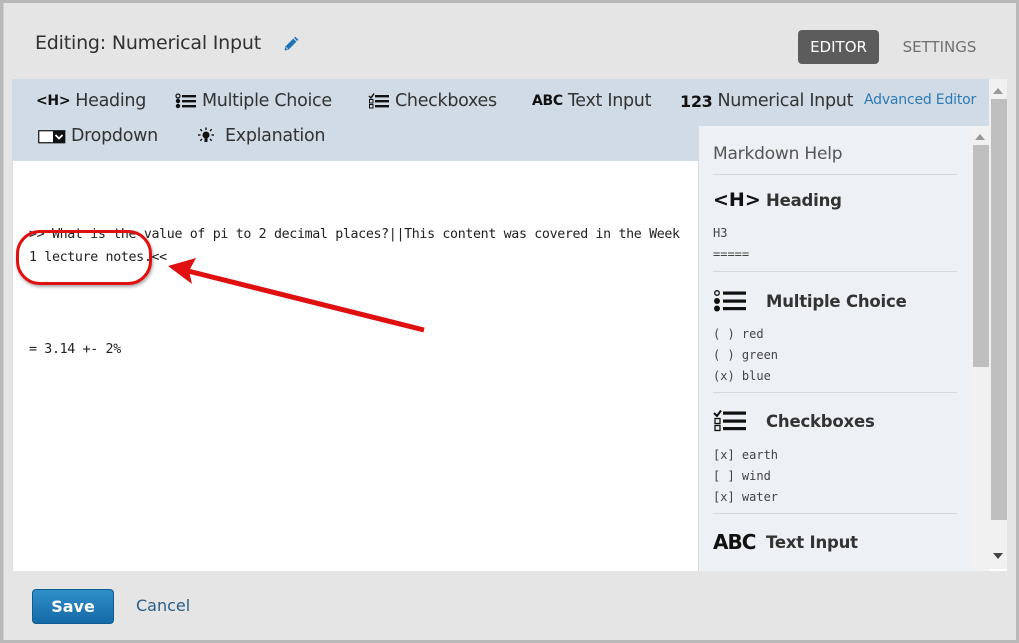 This screenshot has width=1019, height=643. Describe the element at coordinates (73, 606) in the screenshot. I see `save-button: Save` at that location.